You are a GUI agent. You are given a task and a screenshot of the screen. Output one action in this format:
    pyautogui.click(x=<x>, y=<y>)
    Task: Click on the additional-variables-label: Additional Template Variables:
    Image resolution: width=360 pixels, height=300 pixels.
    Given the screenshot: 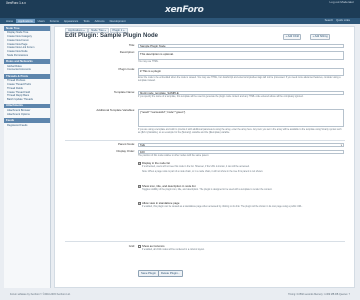 What is the action you would take?
    pyautogui.click(x=115, y=110)
    